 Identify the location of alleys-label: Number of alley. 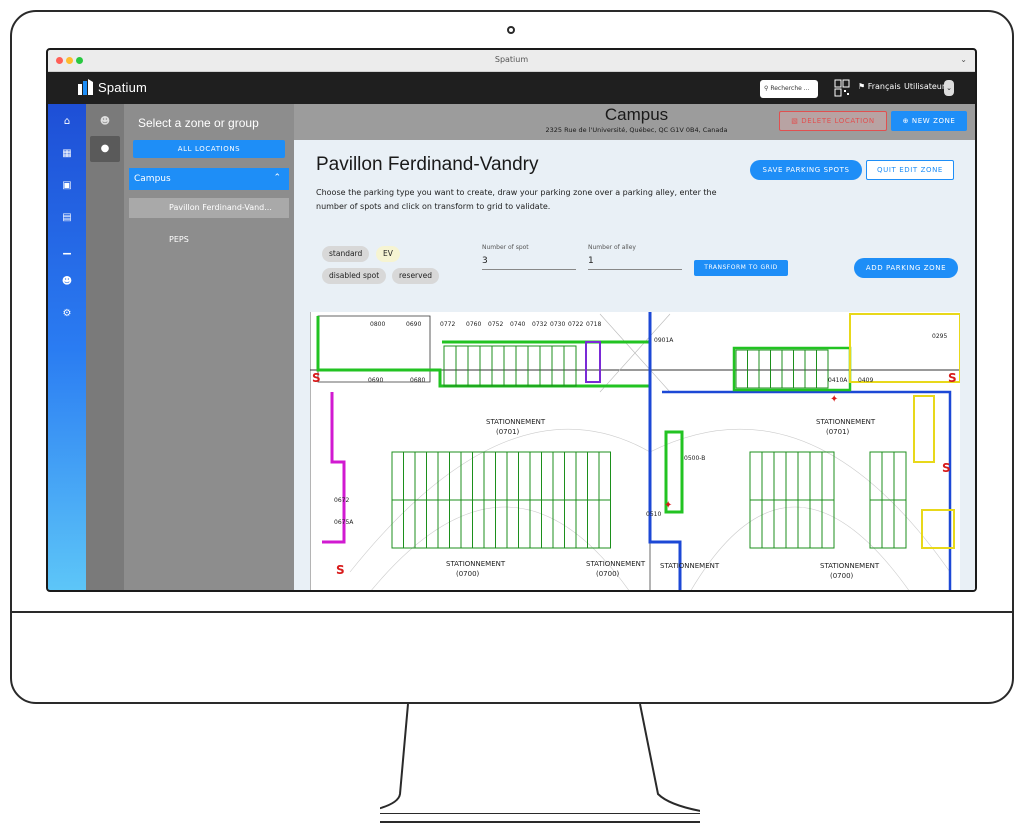
(612, 247).